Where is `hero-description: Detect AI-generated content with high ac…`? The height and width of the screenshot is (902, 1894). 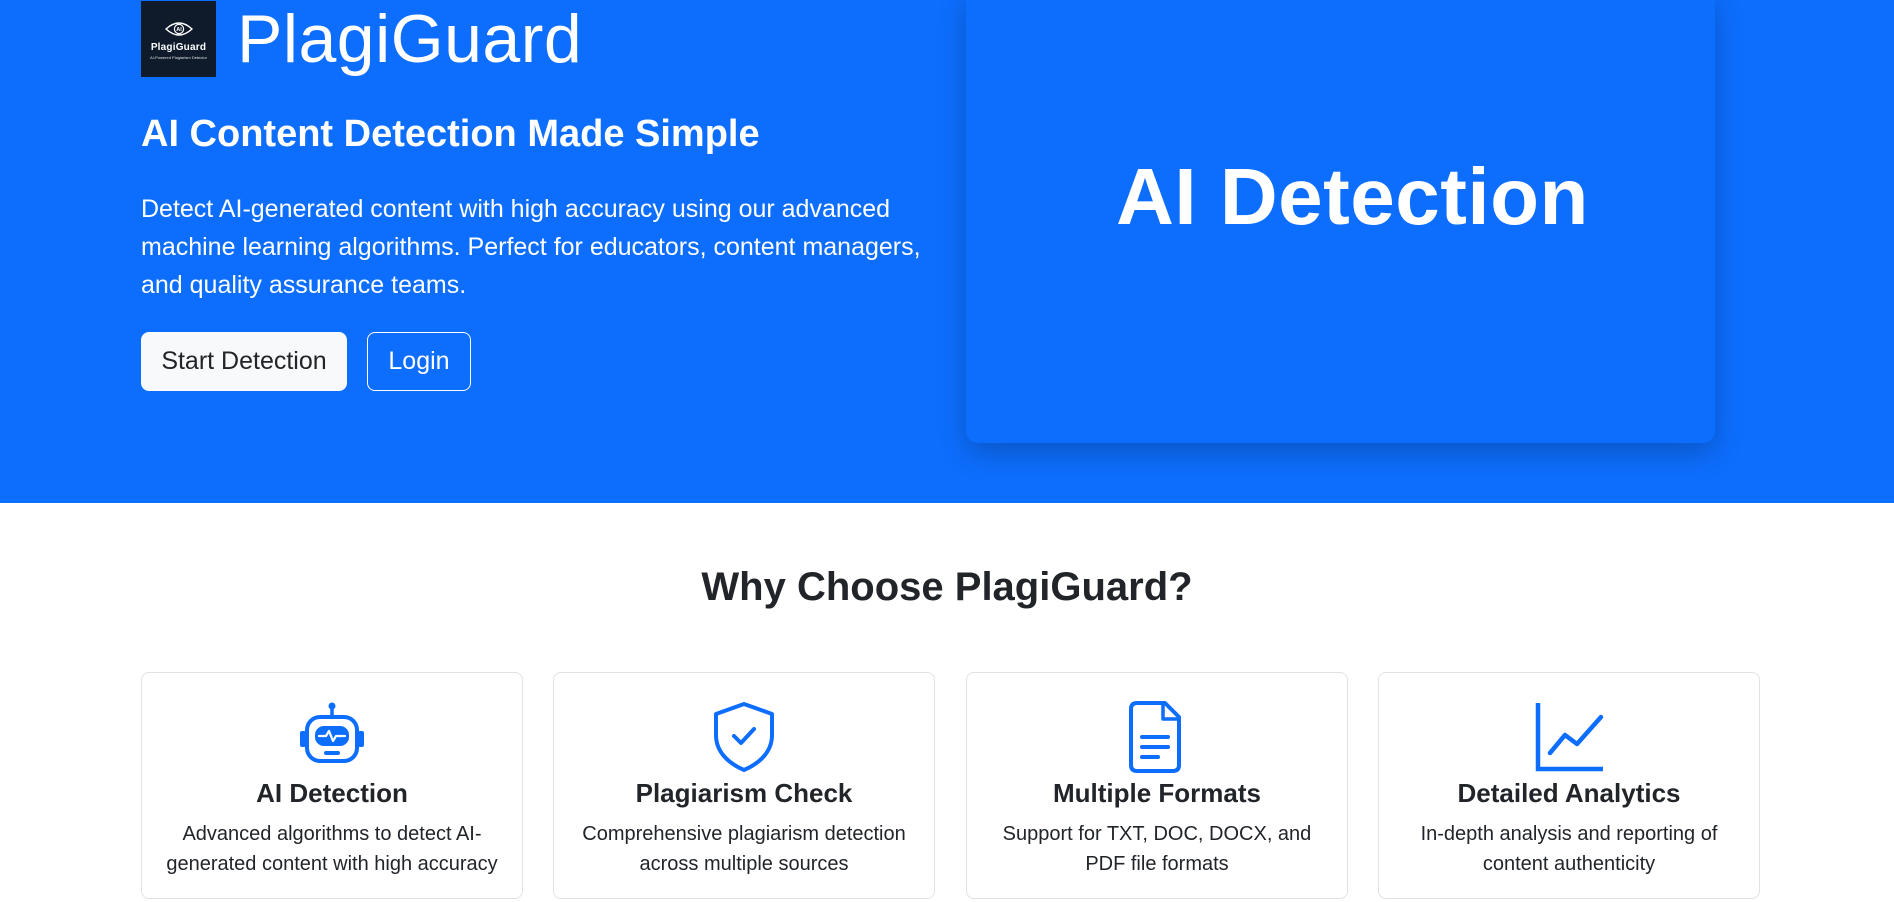
hero-description: Detect AI-generated content with high ac… is located at coordinates (531, 247).